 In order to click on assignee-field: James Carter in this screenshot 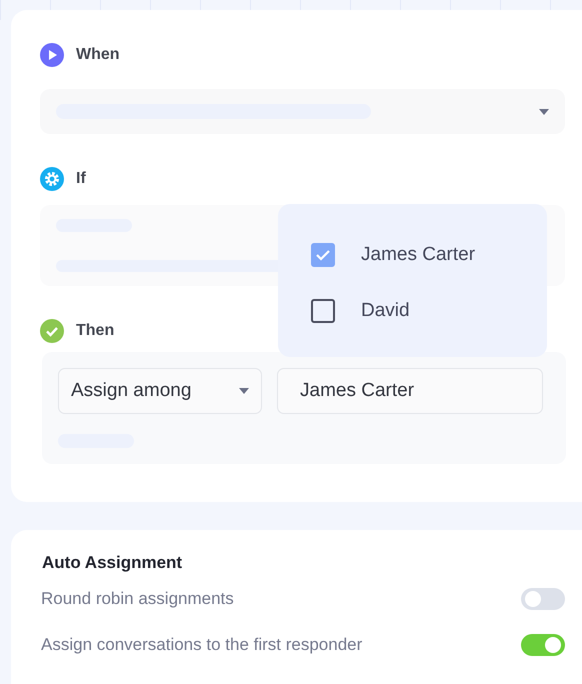, I will do `click(410, 391)`.